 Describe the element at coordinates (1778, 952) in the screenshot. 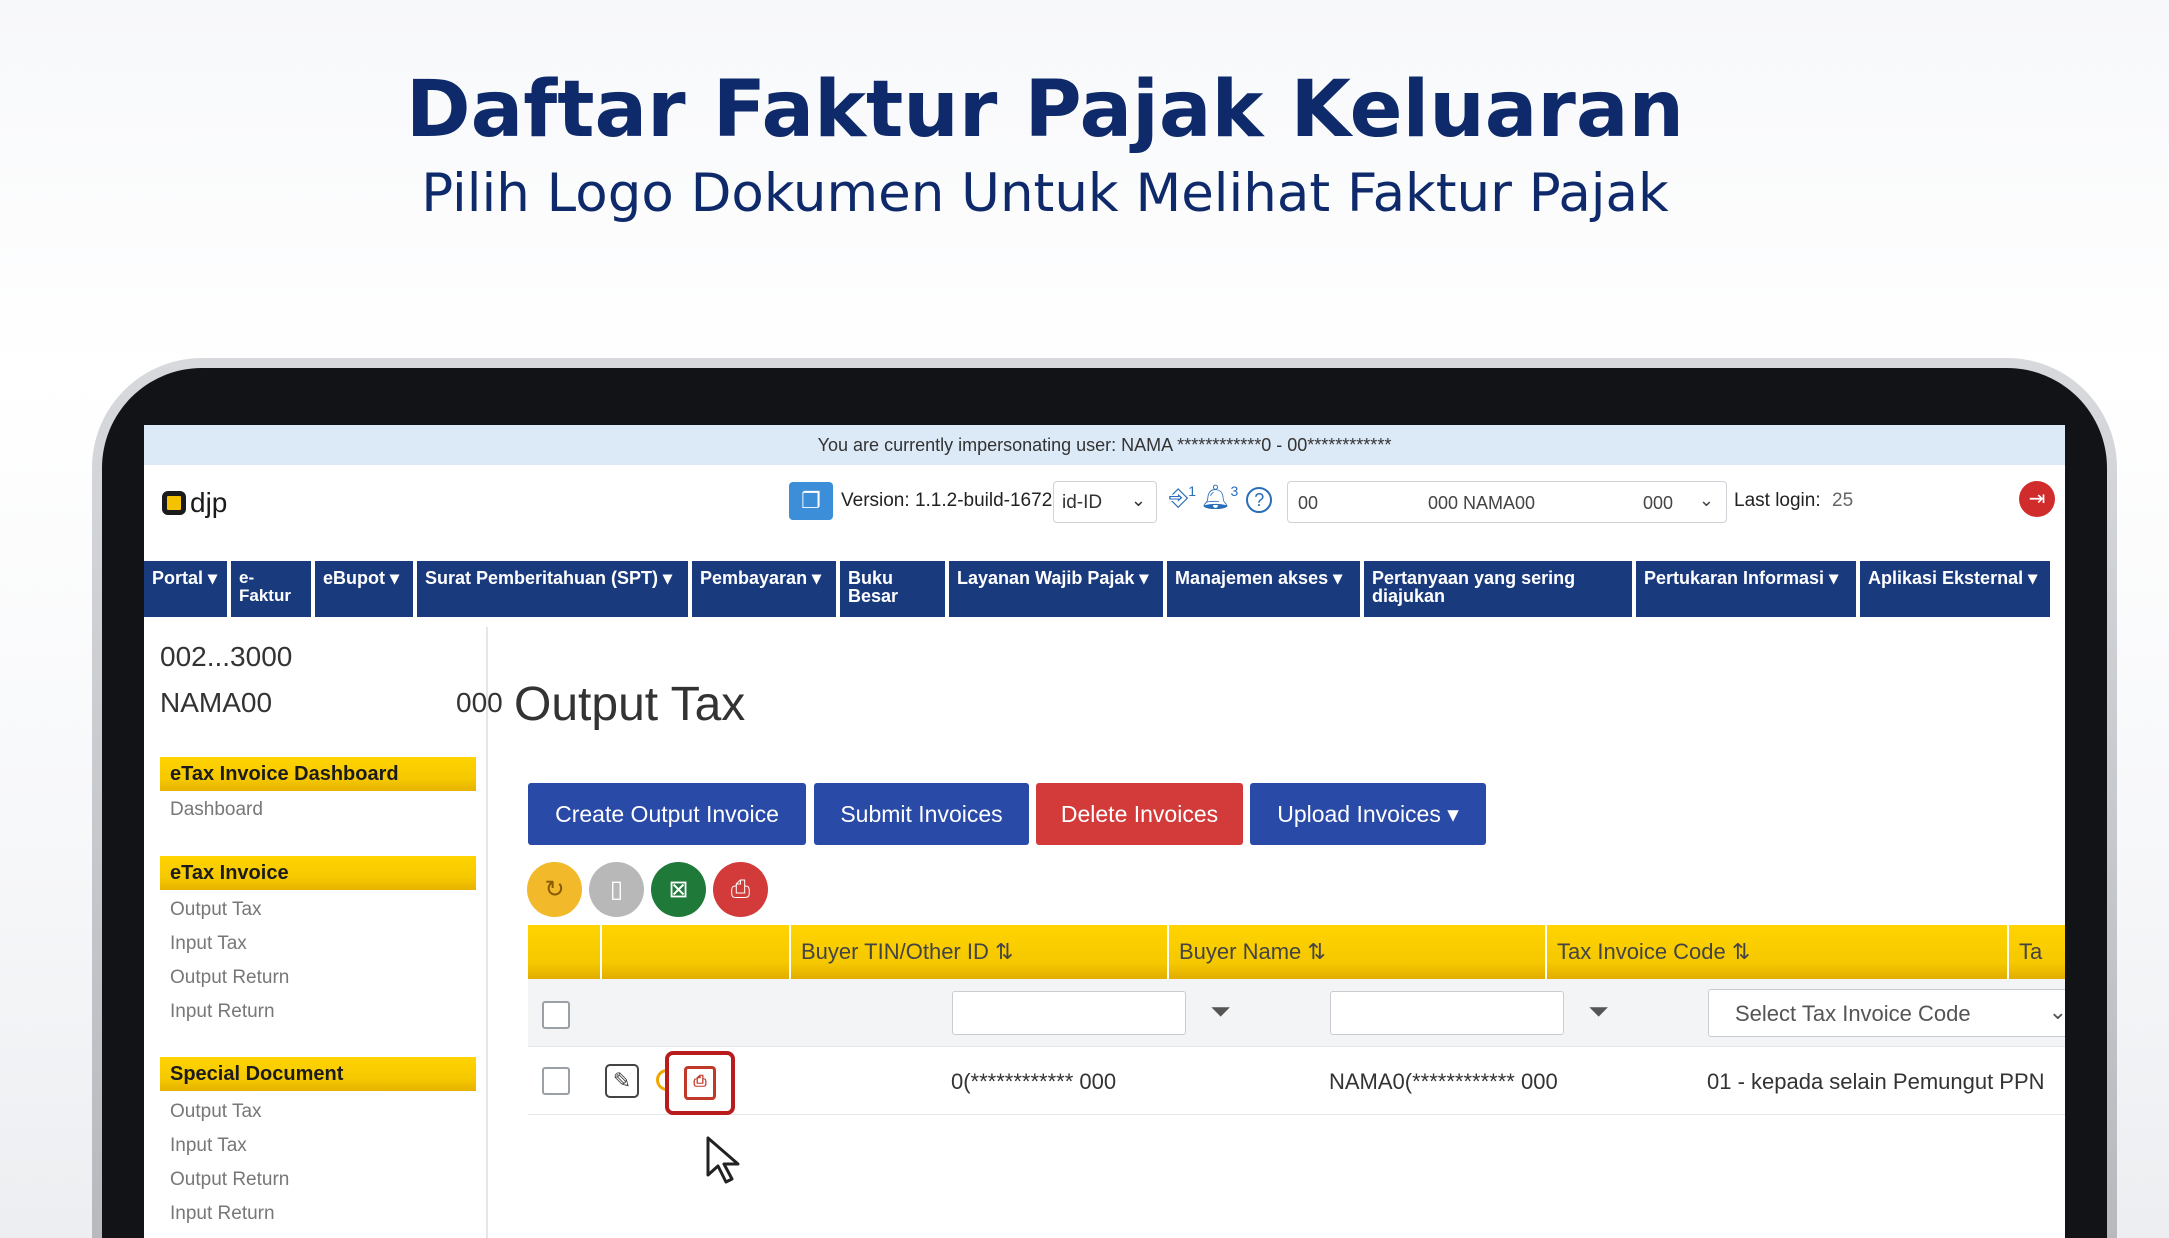

I see `header-tax-invoice-code: Tax Invoice Code ⇅` at that location.